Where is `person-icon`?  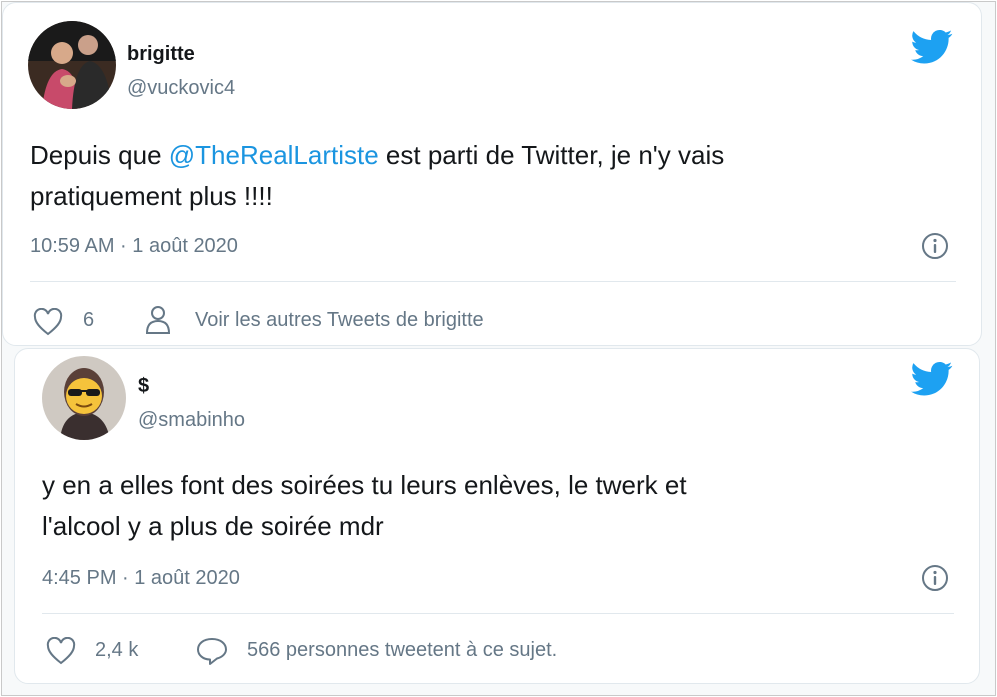
person-icon is located at coordinates (158, 320).